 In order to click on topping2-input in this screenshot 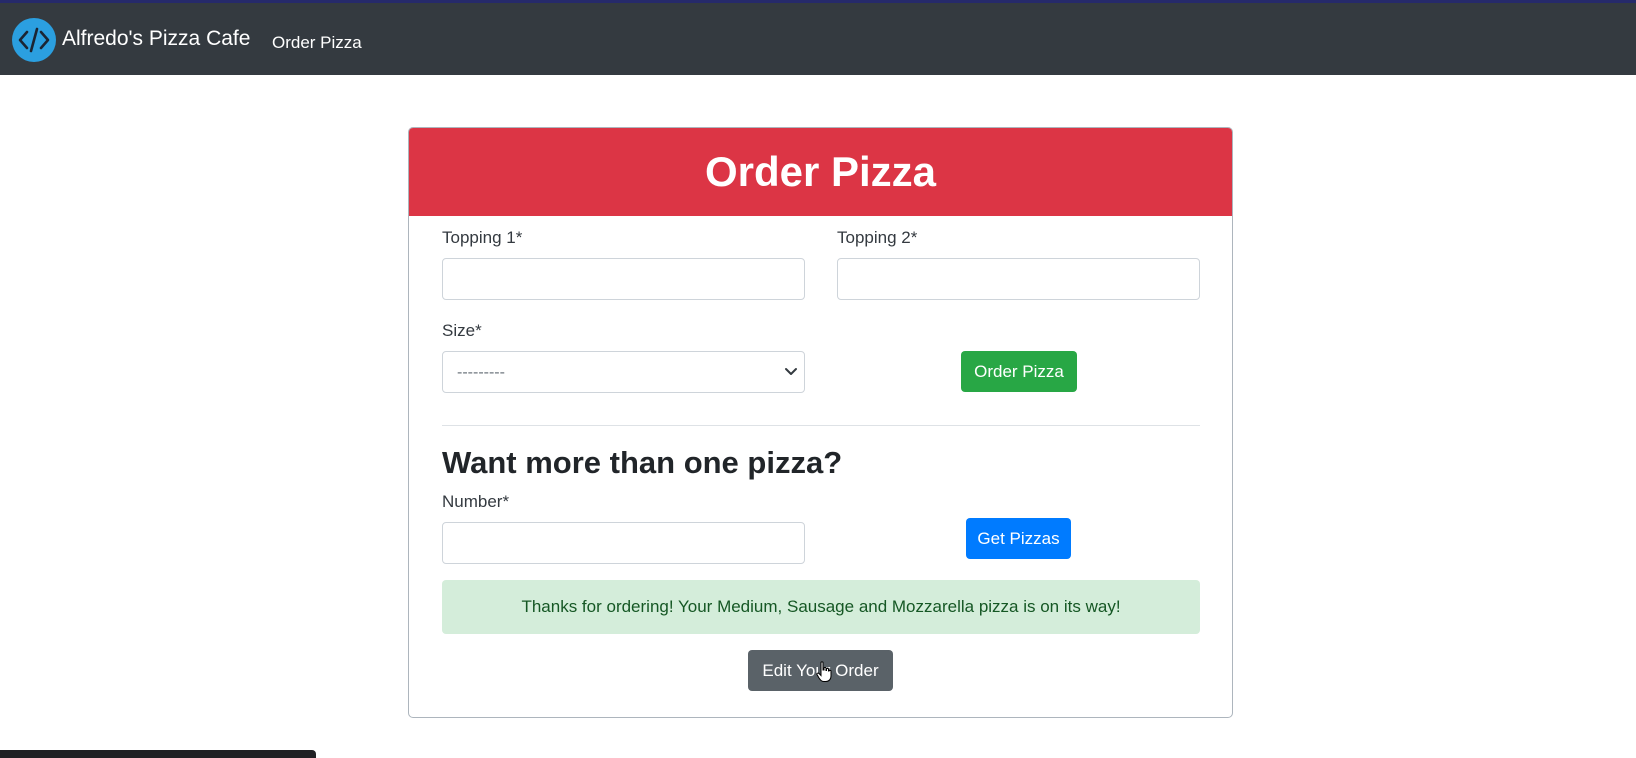, I will do `click(1018, 279)`.